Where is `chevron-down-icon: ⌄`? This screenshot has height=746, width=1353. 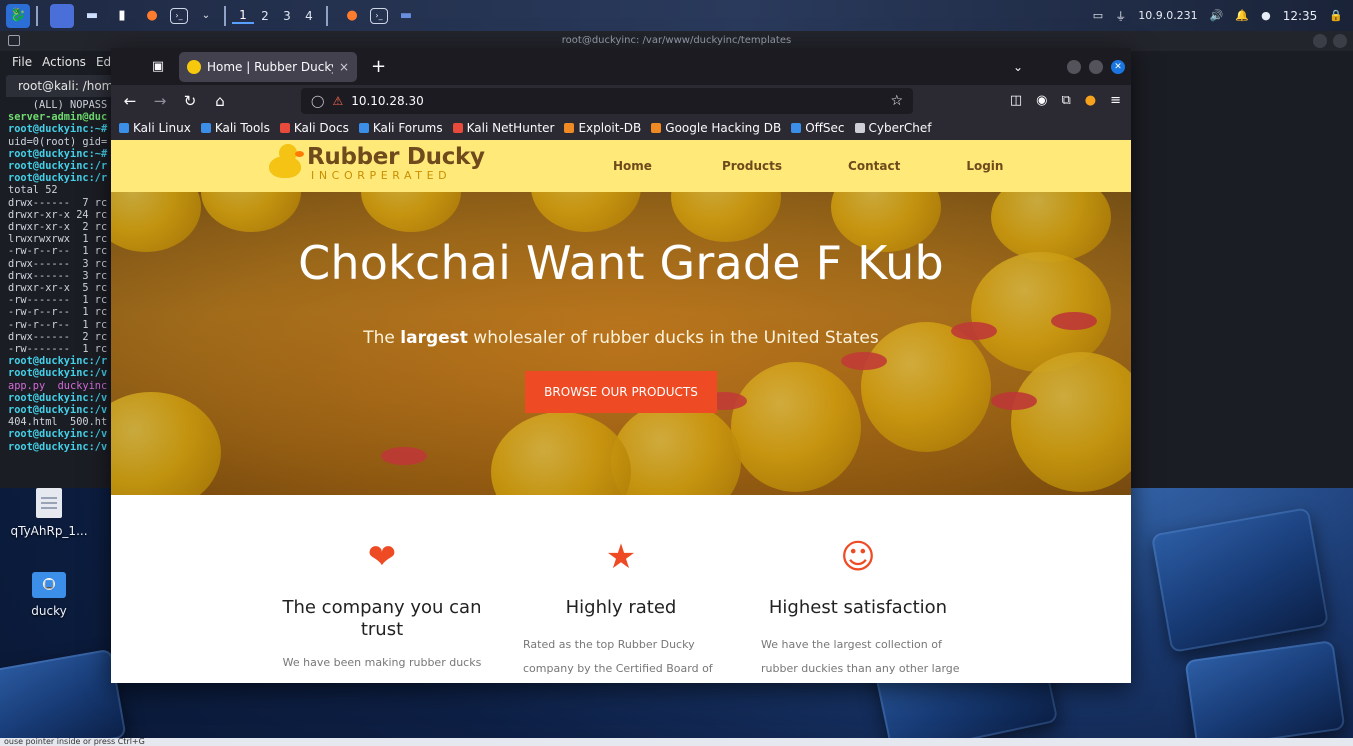
chevron-down-icon: ⌄ is located at coordinates (206, 16).